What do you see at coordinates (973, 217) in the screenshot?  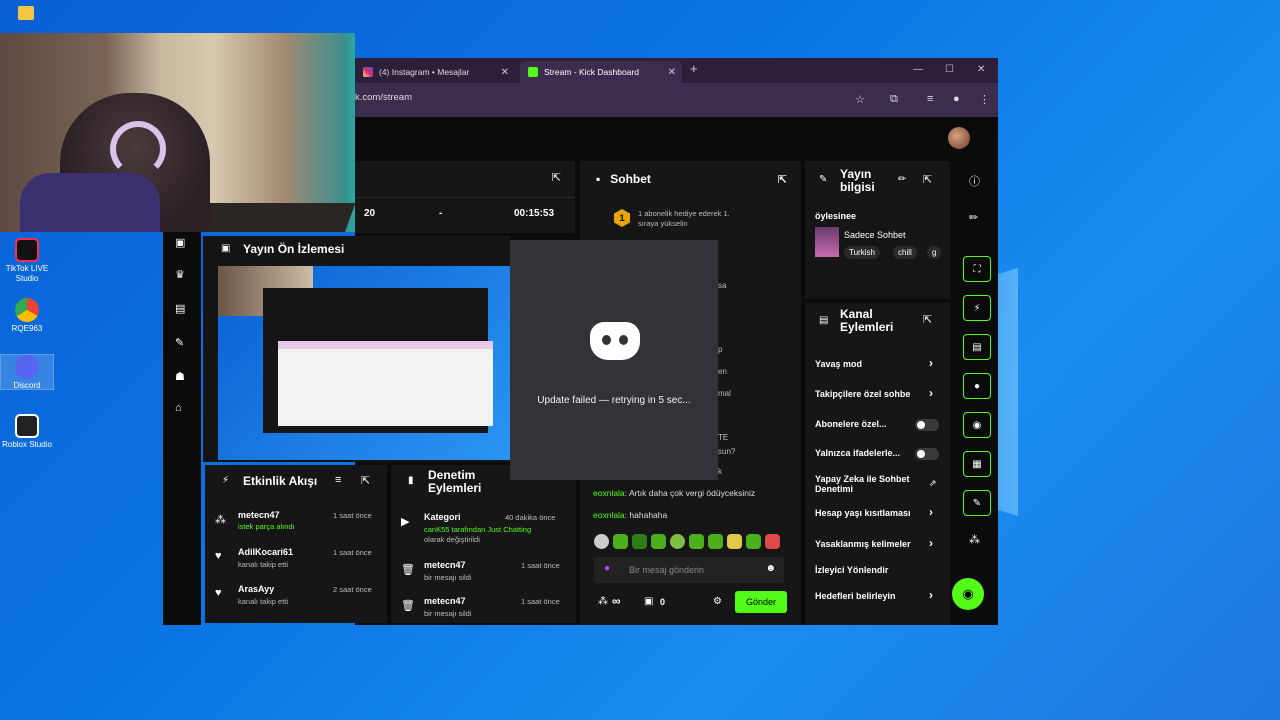 I see `pencil-icon: ✏` at bounding box center [973, 217].